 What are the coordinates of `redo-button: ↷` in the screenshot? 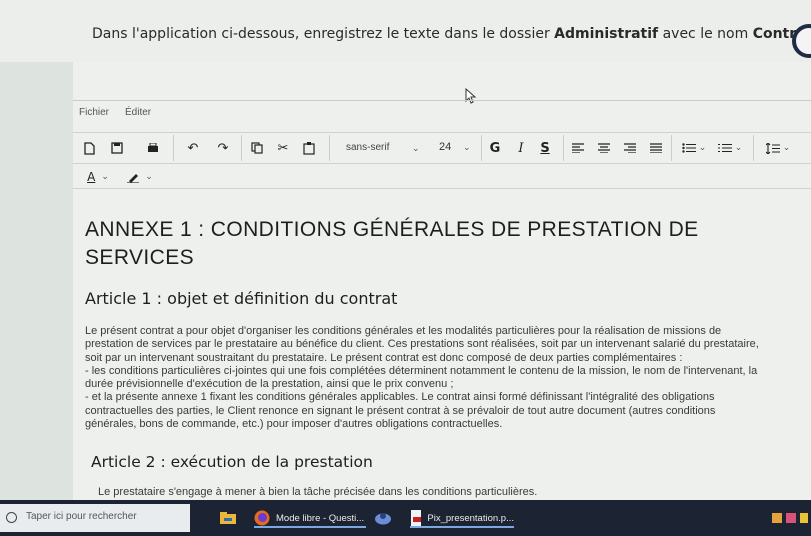 It's located at (223, 148).